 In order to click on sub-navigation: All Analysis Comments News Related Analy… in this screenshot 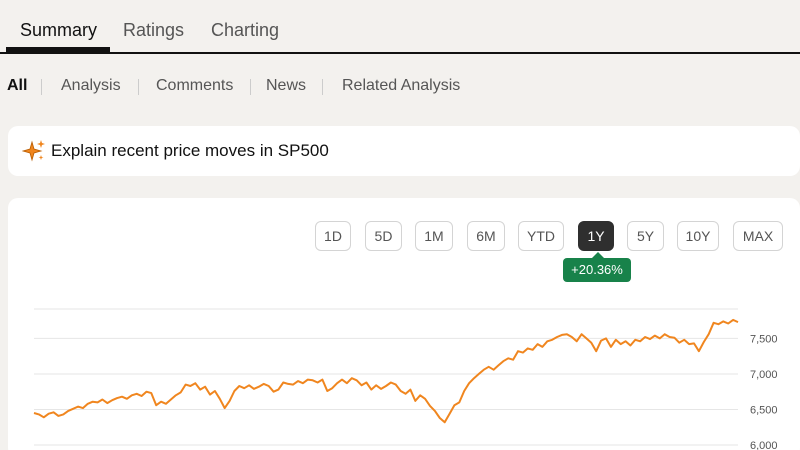, I will do `click(400, 87)`.